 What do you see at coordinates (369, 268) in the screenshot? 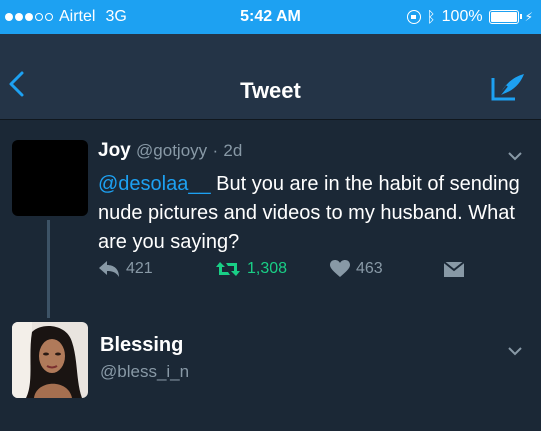
I see `like-count: 463` at bounding box center [369, 268].